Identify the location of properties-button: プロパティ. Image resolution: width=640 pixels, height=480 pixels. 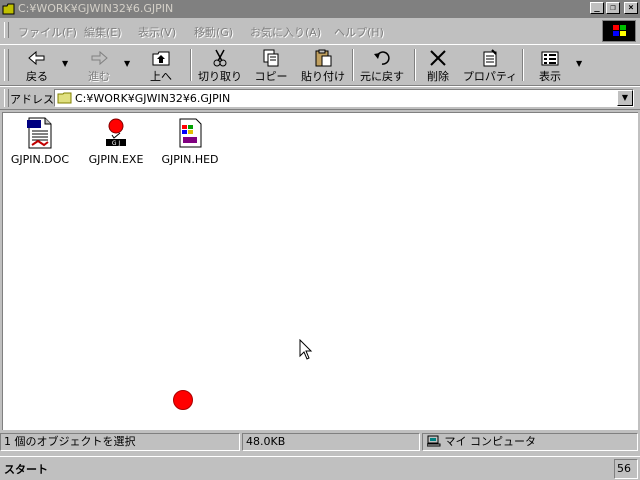
(490, 66).